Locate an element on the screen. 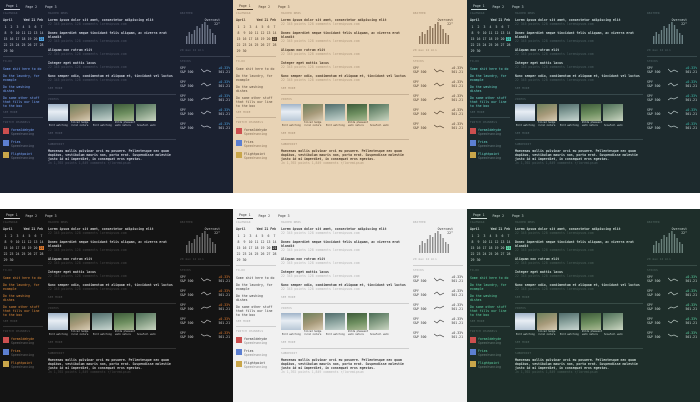 Image resolution: width=700 pixels, height=402 pixels. news-see-more: SEE MORE is located at coordinates (112, 297).